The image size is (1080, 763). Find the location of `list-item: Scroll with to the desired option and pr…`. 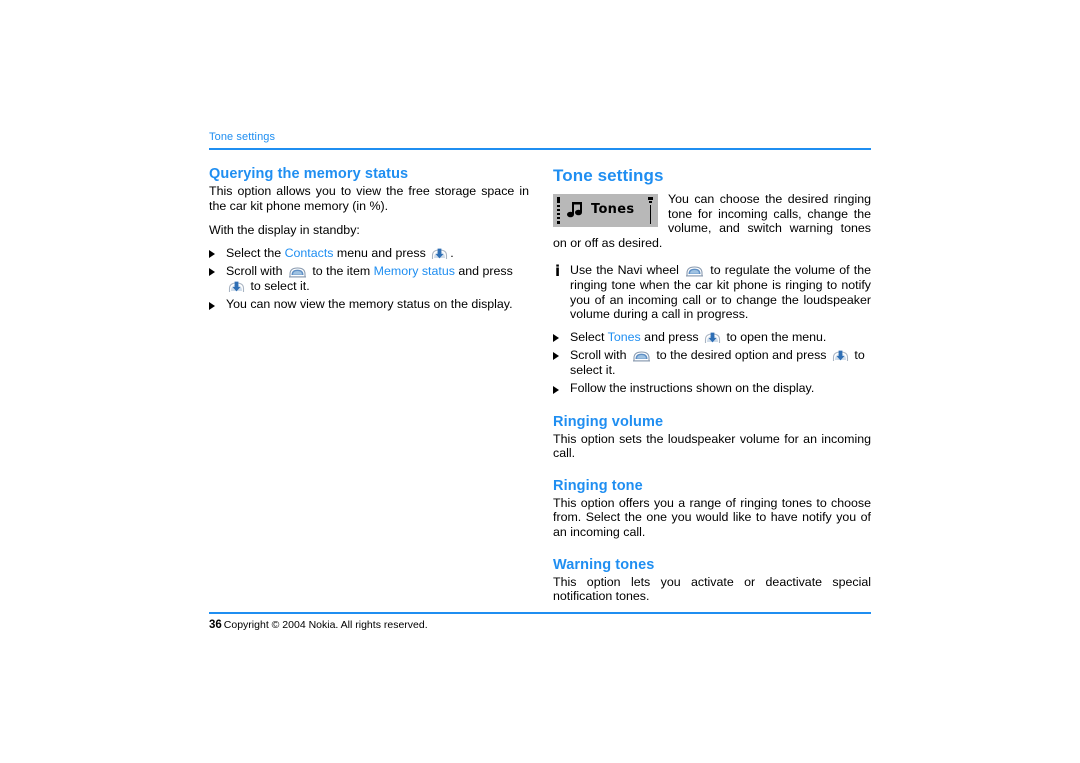

list-item: Scroll with to the desired option and pr… is located at coordinates (712, 363).